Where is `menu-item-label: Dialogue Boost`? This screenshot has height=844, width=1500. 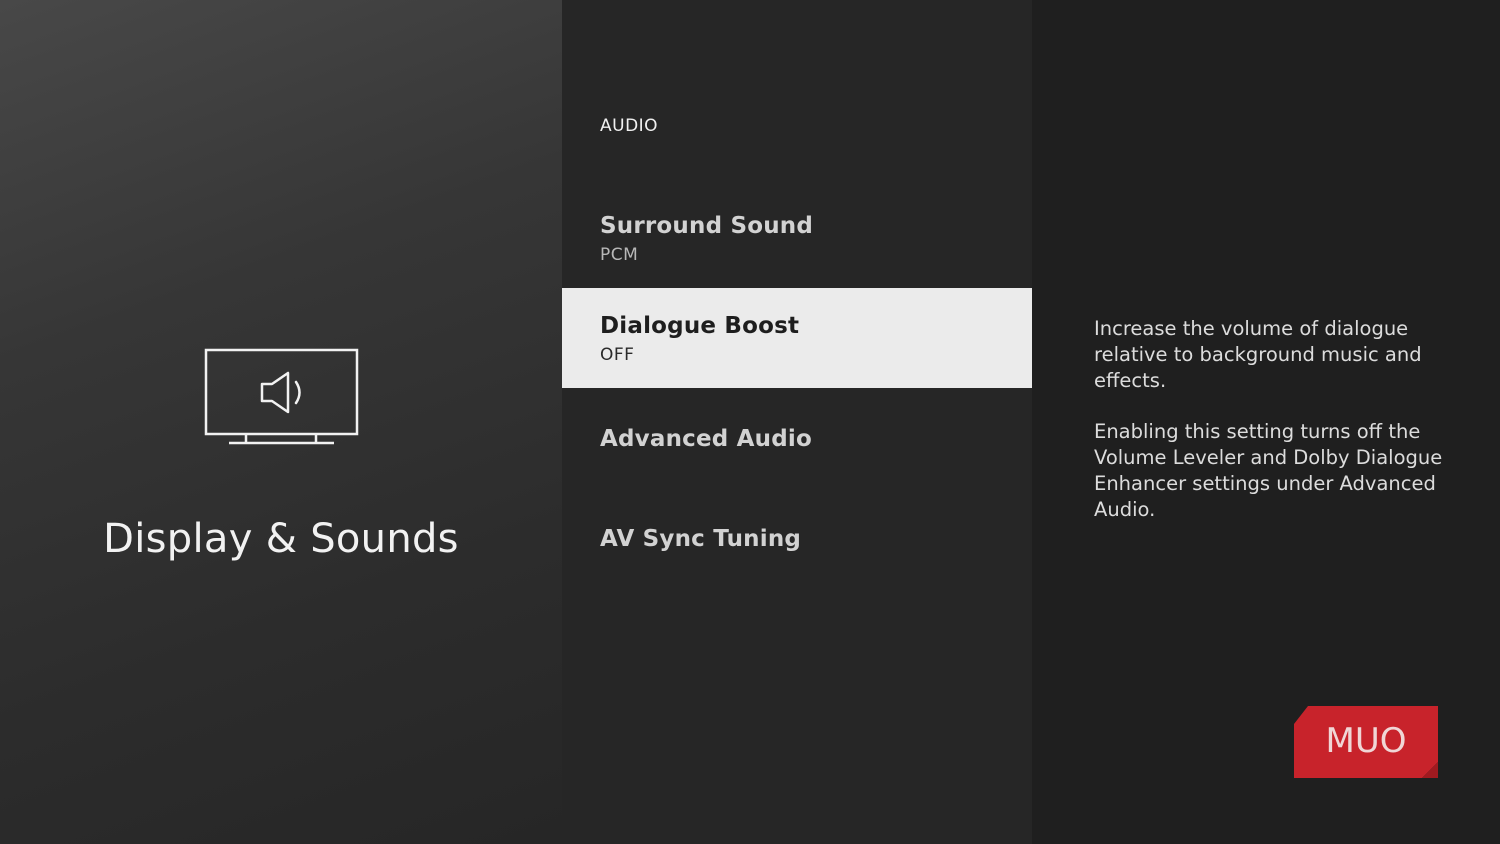 menu-item-label: Dialogue Boost is located at coordinates (700, 326).